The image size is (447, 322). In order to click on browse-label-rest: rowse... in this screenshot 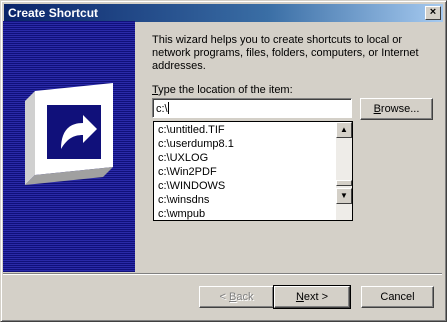, I will do `click(400, 109)`.